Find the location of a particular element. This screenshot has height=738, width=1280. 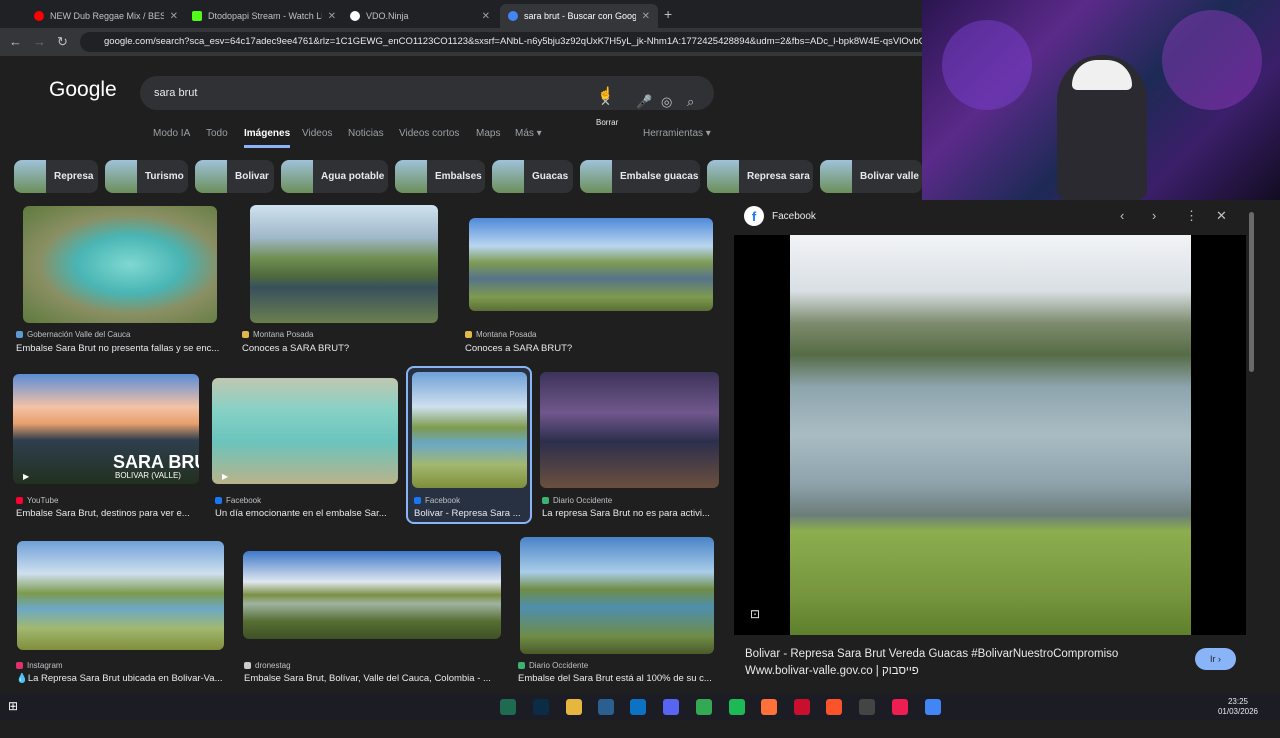

tab-dub-reggae: NEW Dub Reggae Mix / BEST R ✕ is located at coordinates (106, 16).